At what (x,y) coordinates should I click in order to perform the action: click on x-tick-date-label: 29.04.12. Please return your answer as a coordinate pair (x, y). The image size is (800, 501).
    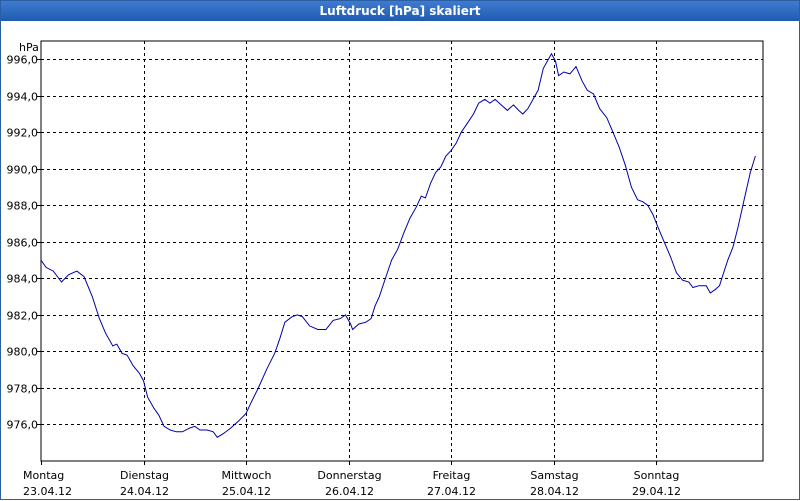
    Looking at the image, I should click on (656, 491).